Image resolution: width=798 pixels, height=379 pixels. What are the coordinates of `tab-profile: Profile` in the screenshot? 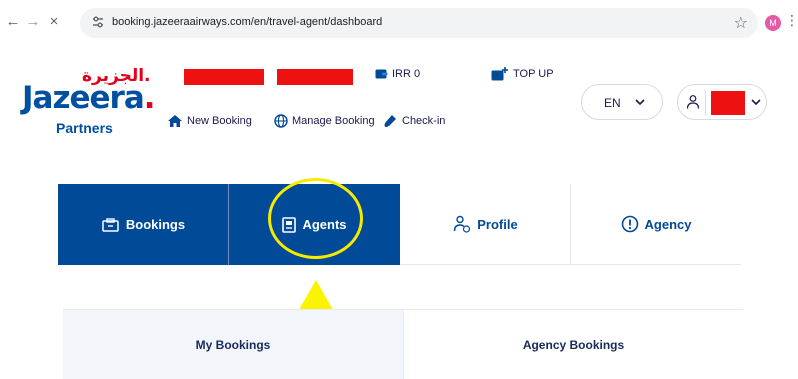 It's located at (485, 224).